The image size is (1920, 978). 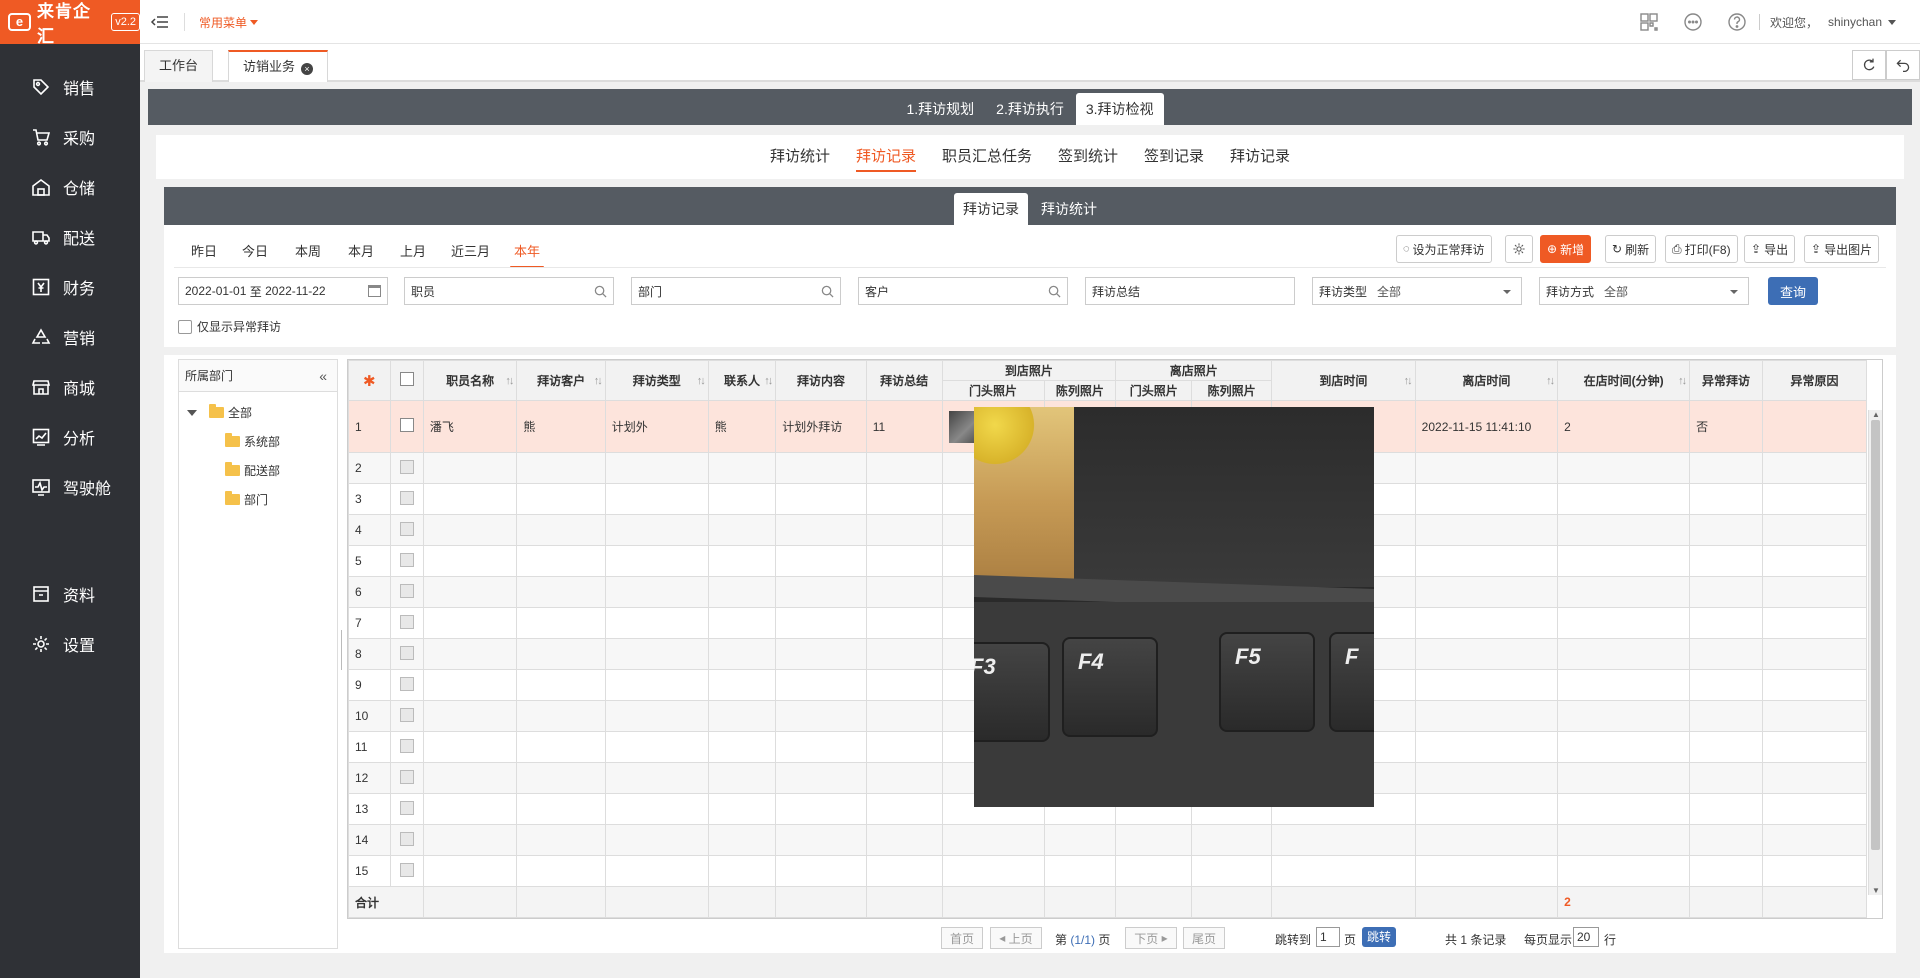 What do you see at coordinates (70, 437) in the screenshot?
I see `nav-analysis: 分析` at bounding box center [70, 437].